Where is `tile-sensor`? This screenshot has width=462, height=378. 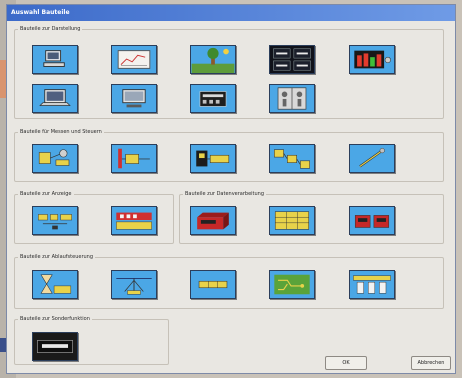
tile-sensor is located at coordinates (55, 158).